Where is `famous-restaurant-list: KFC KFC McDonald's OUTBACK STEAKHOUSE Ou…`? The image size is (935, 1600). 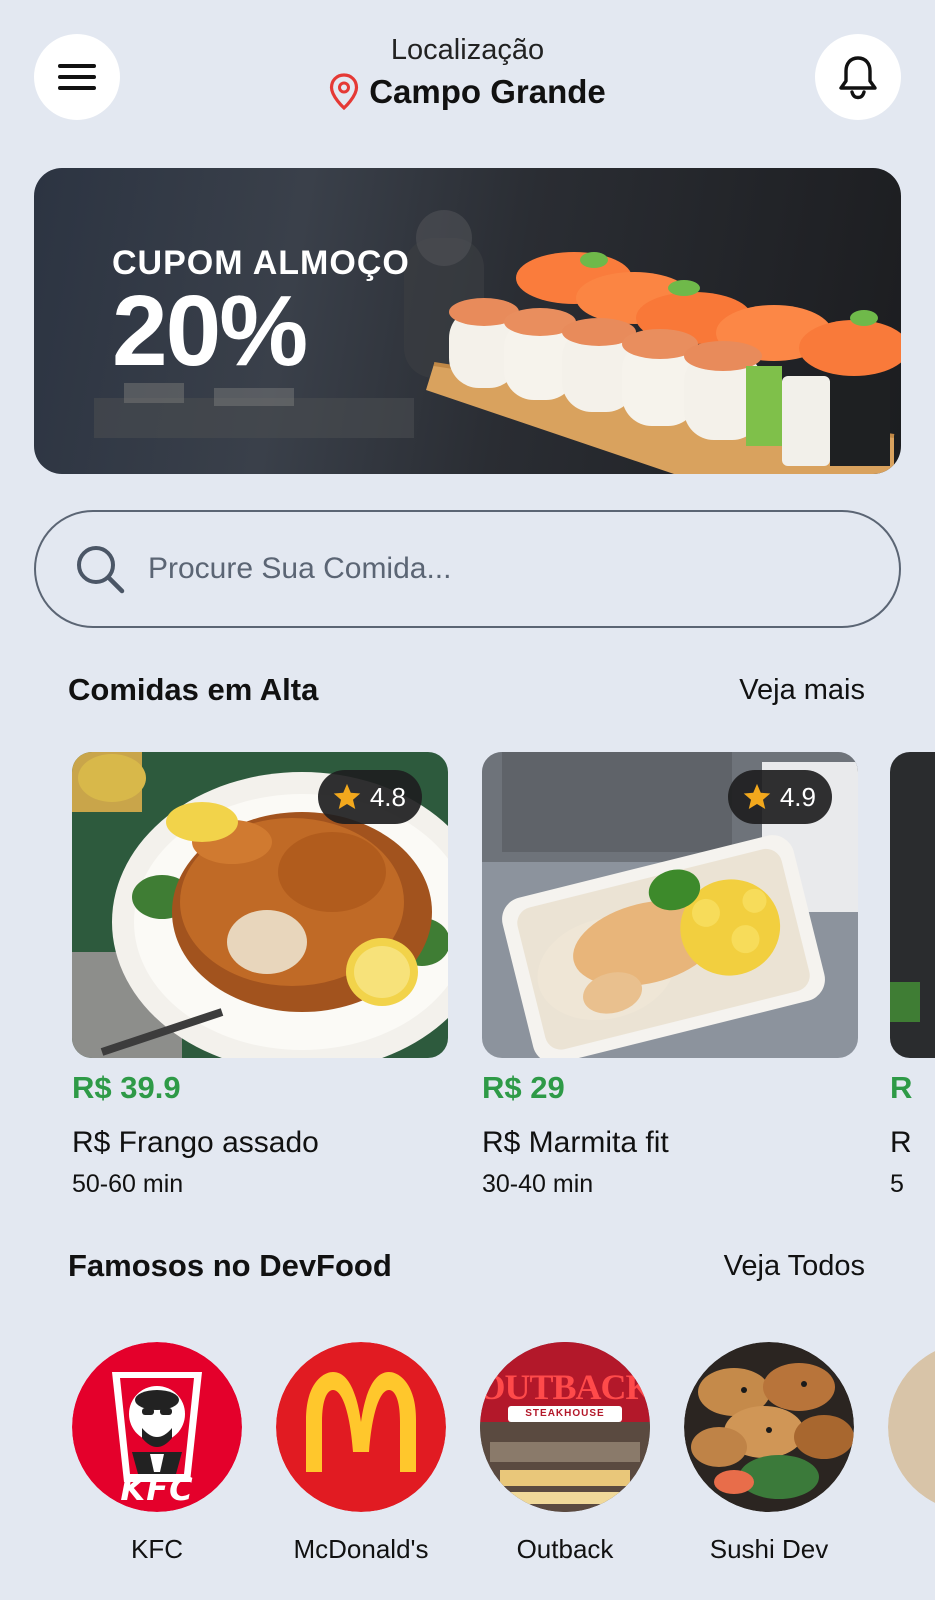
famous-restaurant-list: KFC KFC McDonald's OUTBACK STEAKHOUSE Ou… is located at coordinates (503, 1452).